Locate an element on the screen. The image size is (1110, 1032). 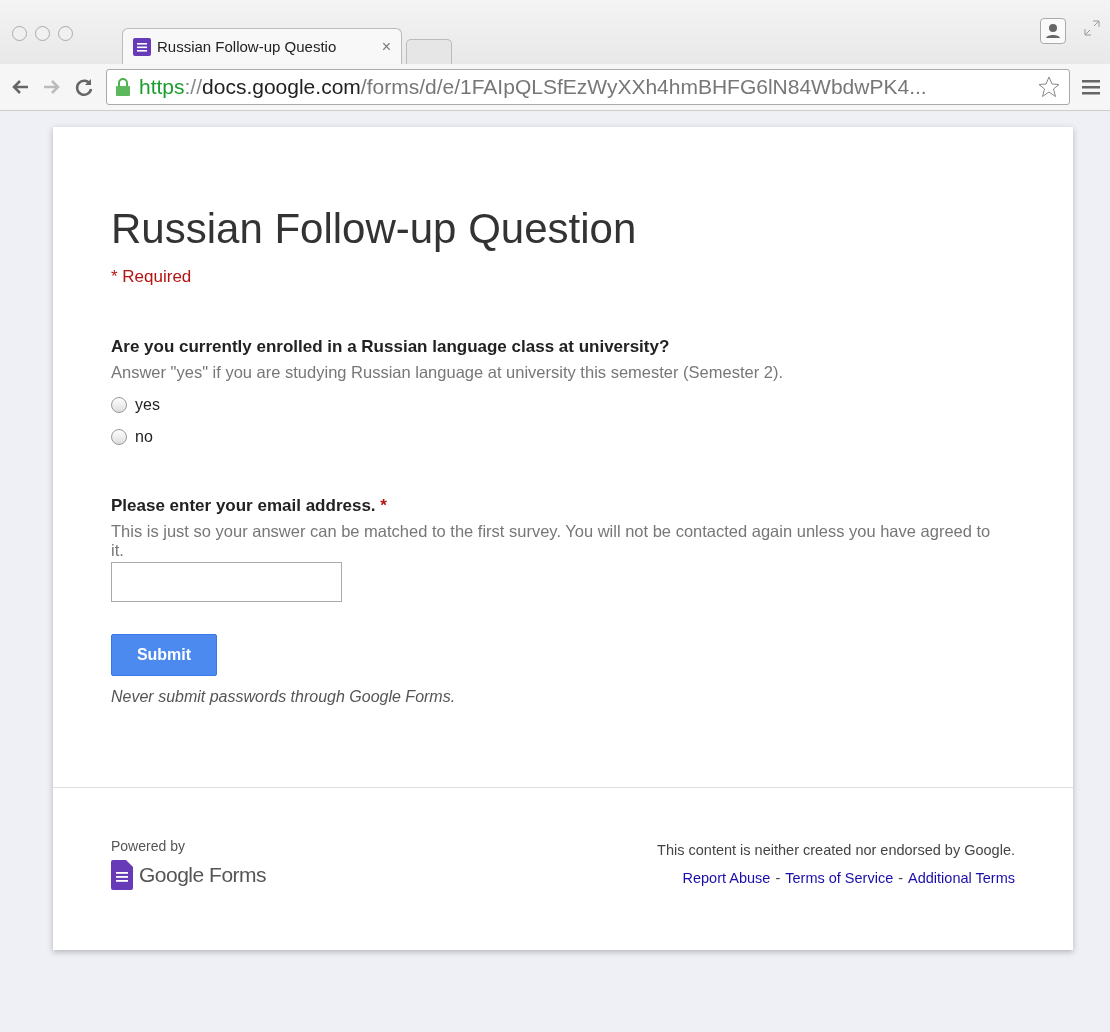
footer-link: Report Abuse is located at coordinates (726, 878).